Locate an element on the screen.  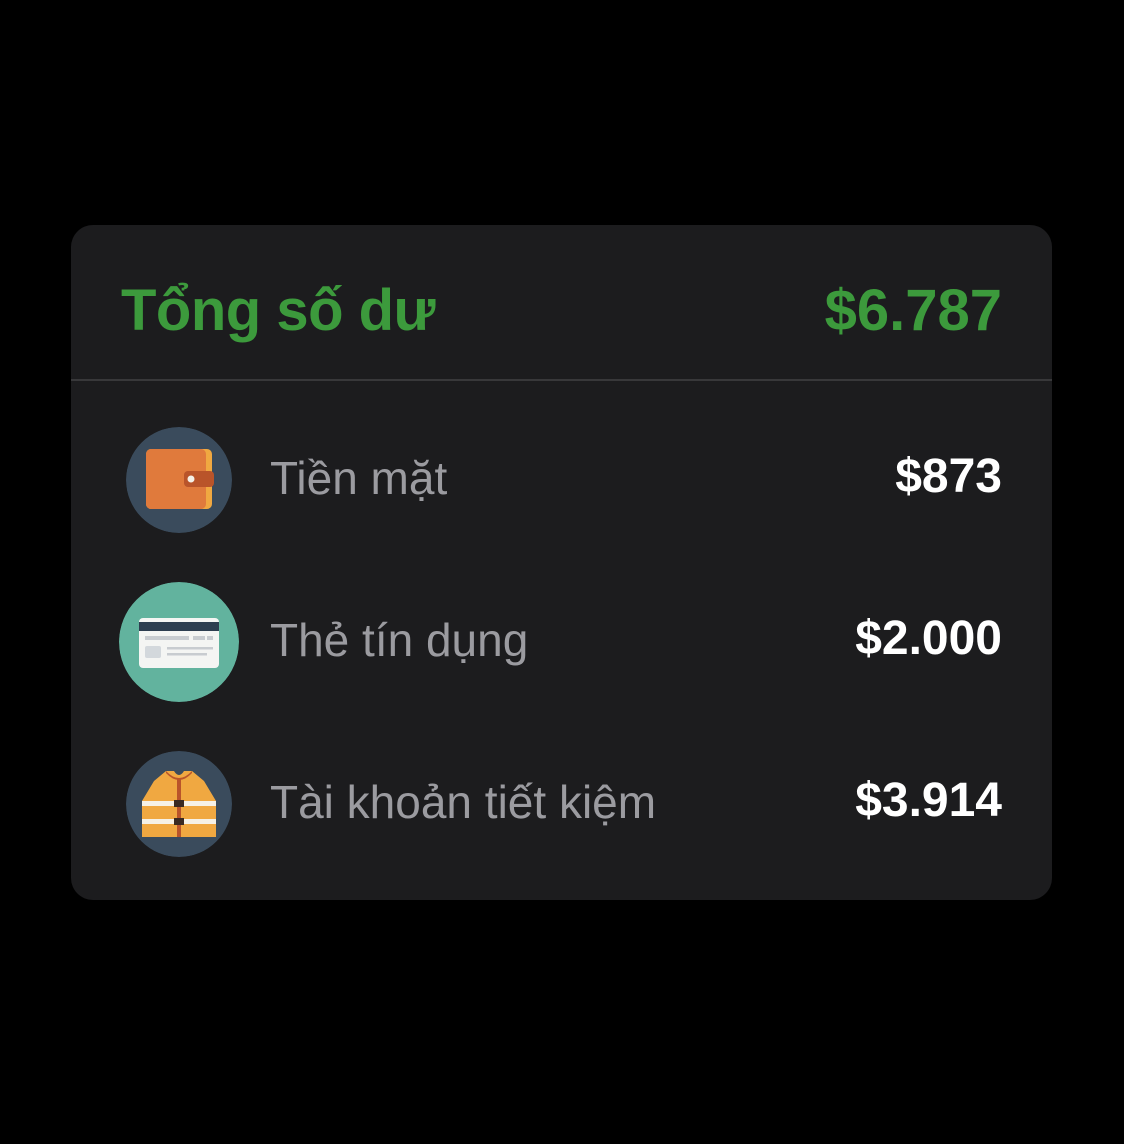
account-amount: $2.000 is located at coordinates (928, 638).